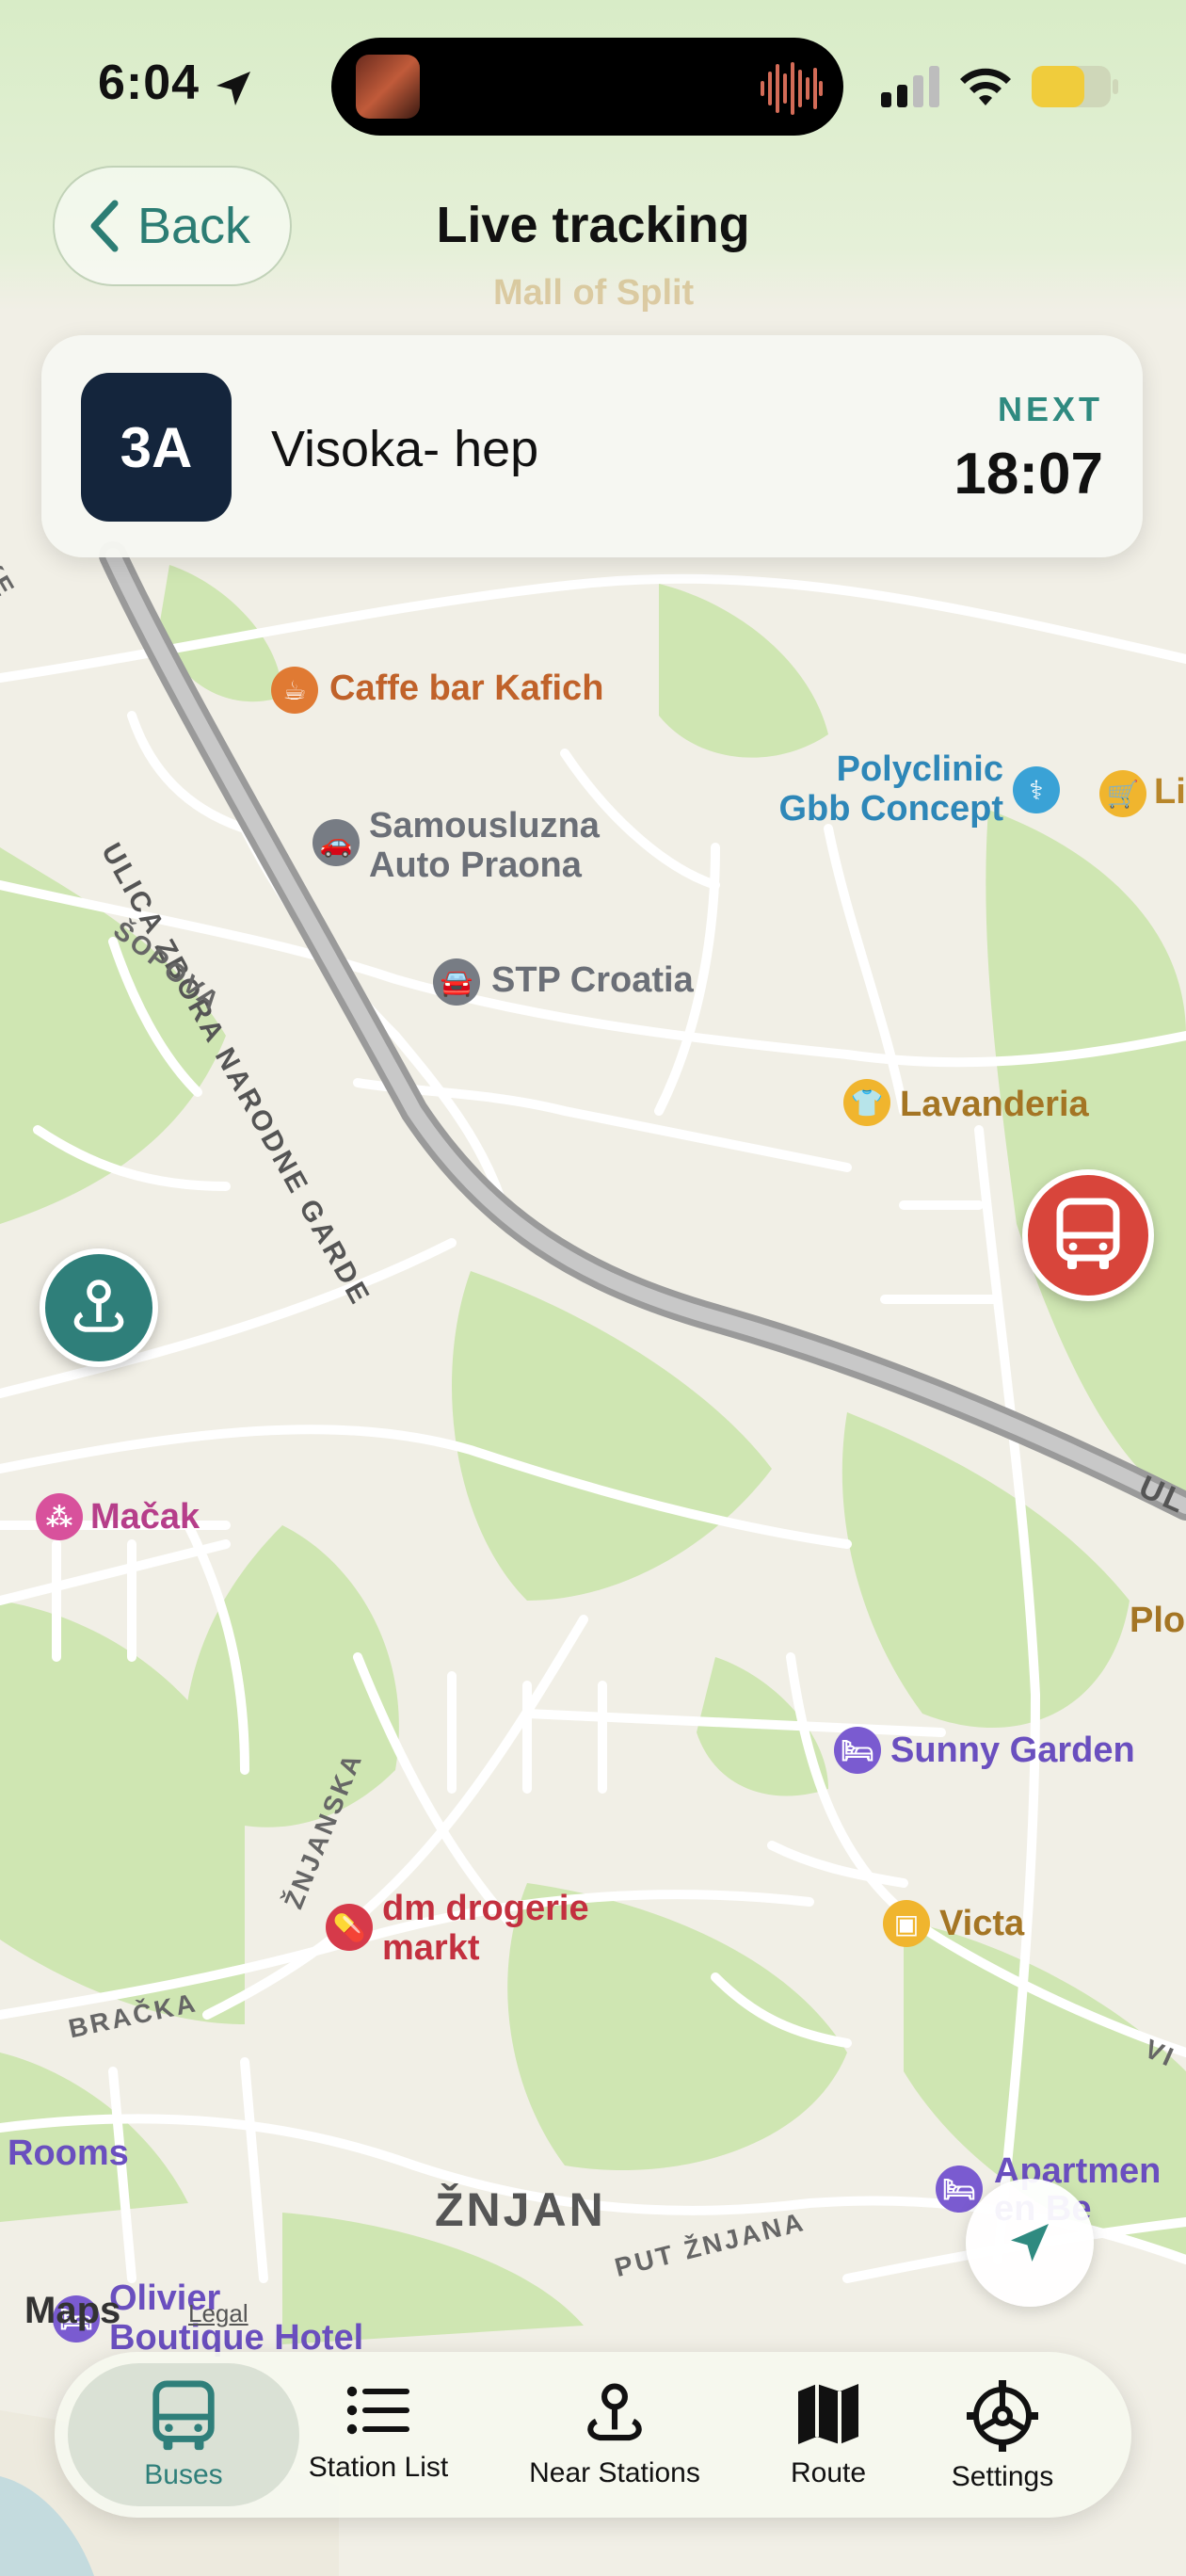 The image size is (1186, 2576). I want to click on car-service-icon: 🚘, so click(456, 982).